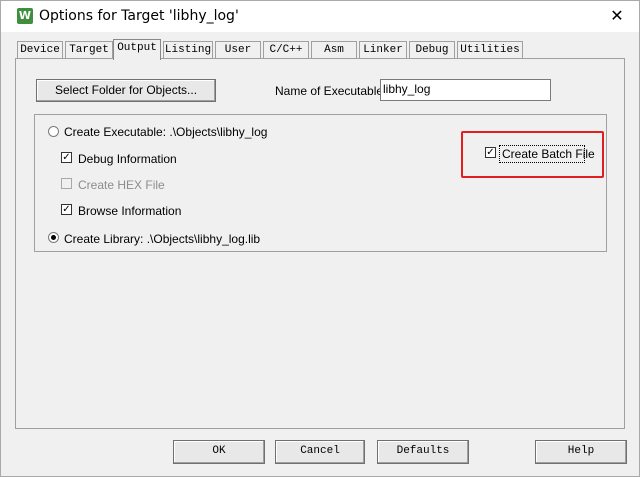 This screenshot has height=477, width=640. I want to click on close-button: ✕, so click(617, 16).